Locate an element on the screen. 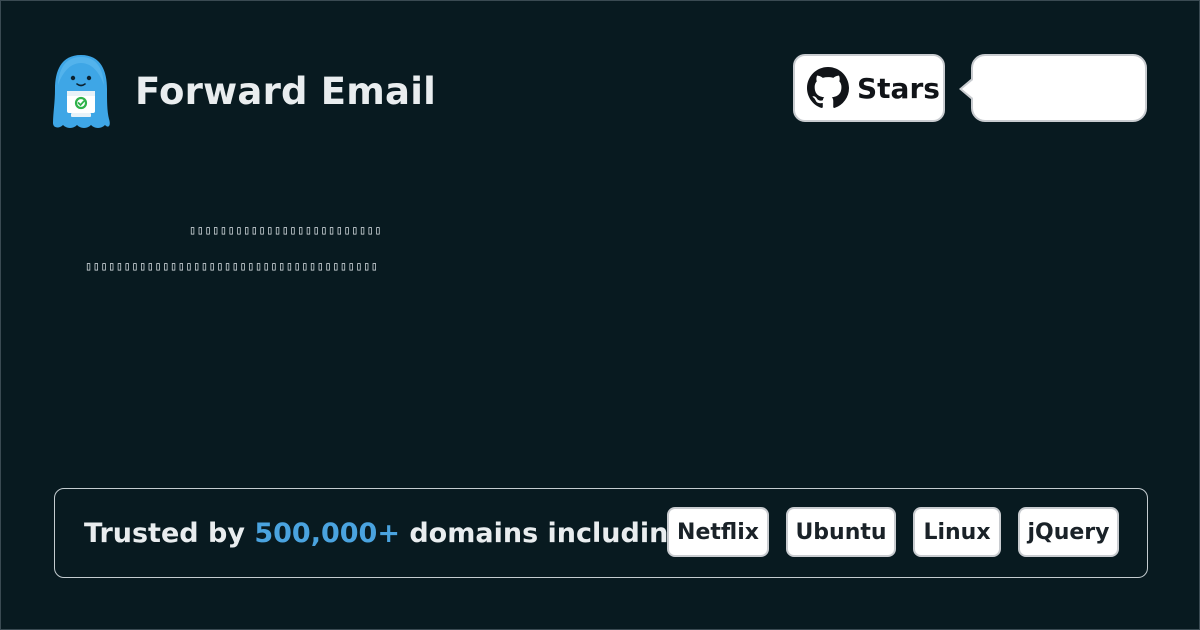 This screenshot has height=630, width=1200. domain-chips: Netflix Ubuntu Linux jQuery is located at coordinates (893, 532).